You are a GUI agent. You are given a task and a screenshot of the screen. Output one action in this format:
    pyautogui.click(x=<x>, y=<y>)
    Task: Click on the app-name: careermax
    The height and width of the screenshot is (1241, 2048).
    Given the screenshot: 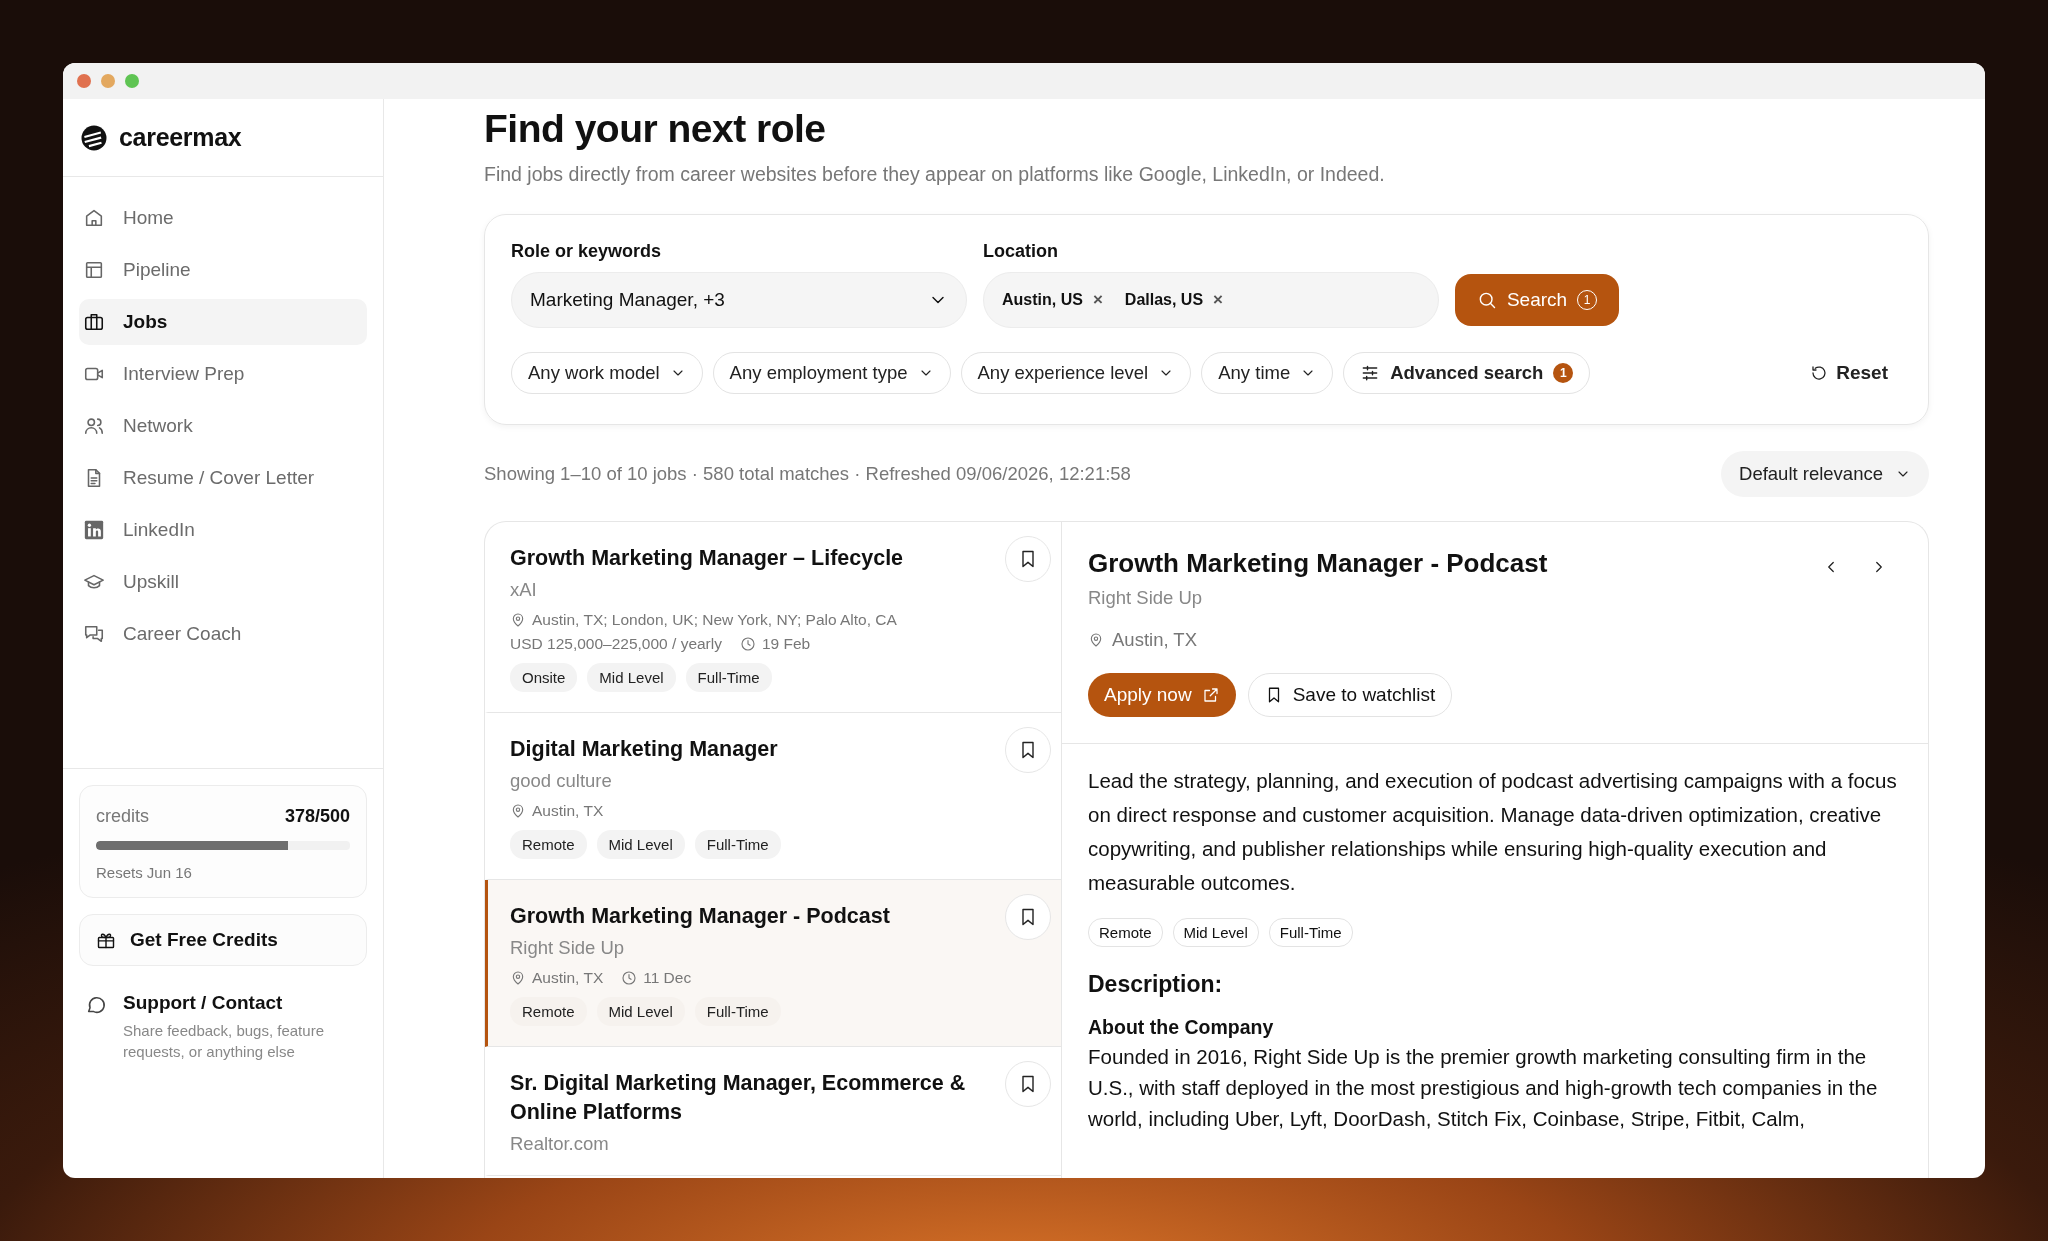 What is the action you would take?
    pyautogui.click(x=180, y=137)
    